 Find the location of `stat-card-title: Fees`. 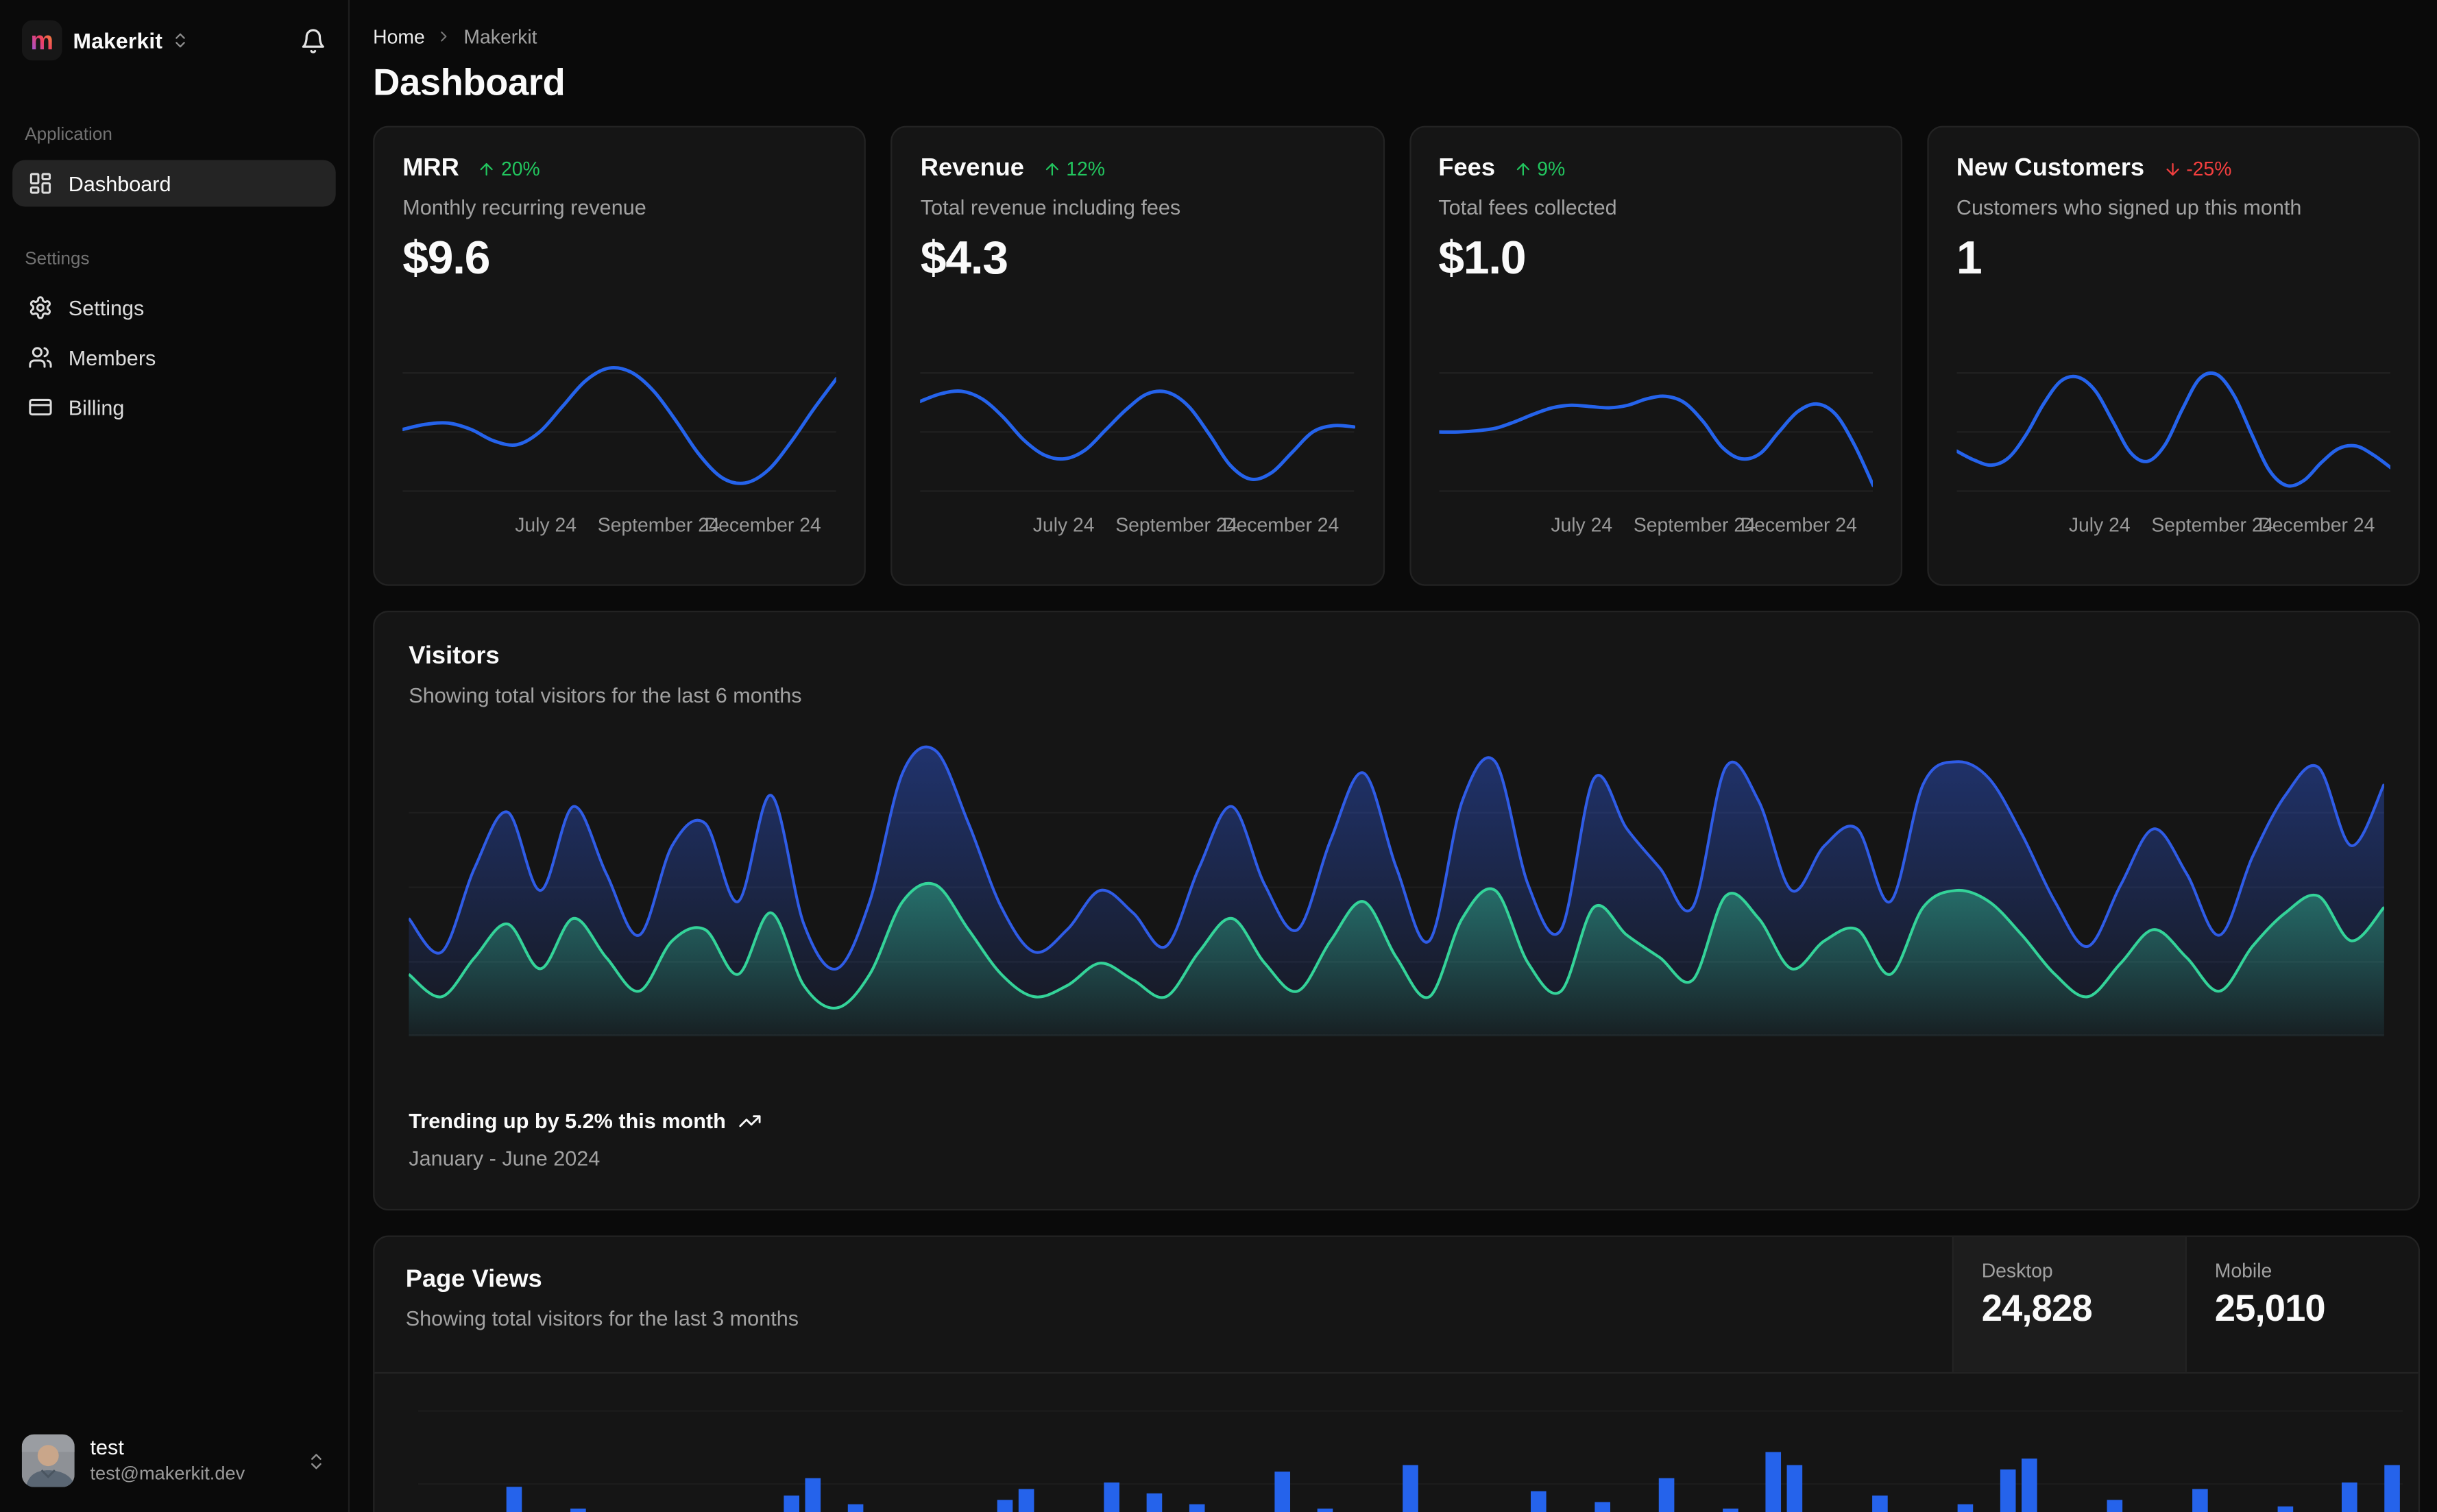

stat-card-title: Fees is located at coordinates (1466, 169).